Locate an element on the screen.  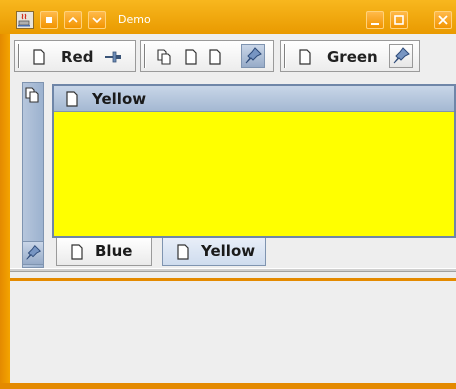
side-dock-rail is located at coordinates (33, 175).